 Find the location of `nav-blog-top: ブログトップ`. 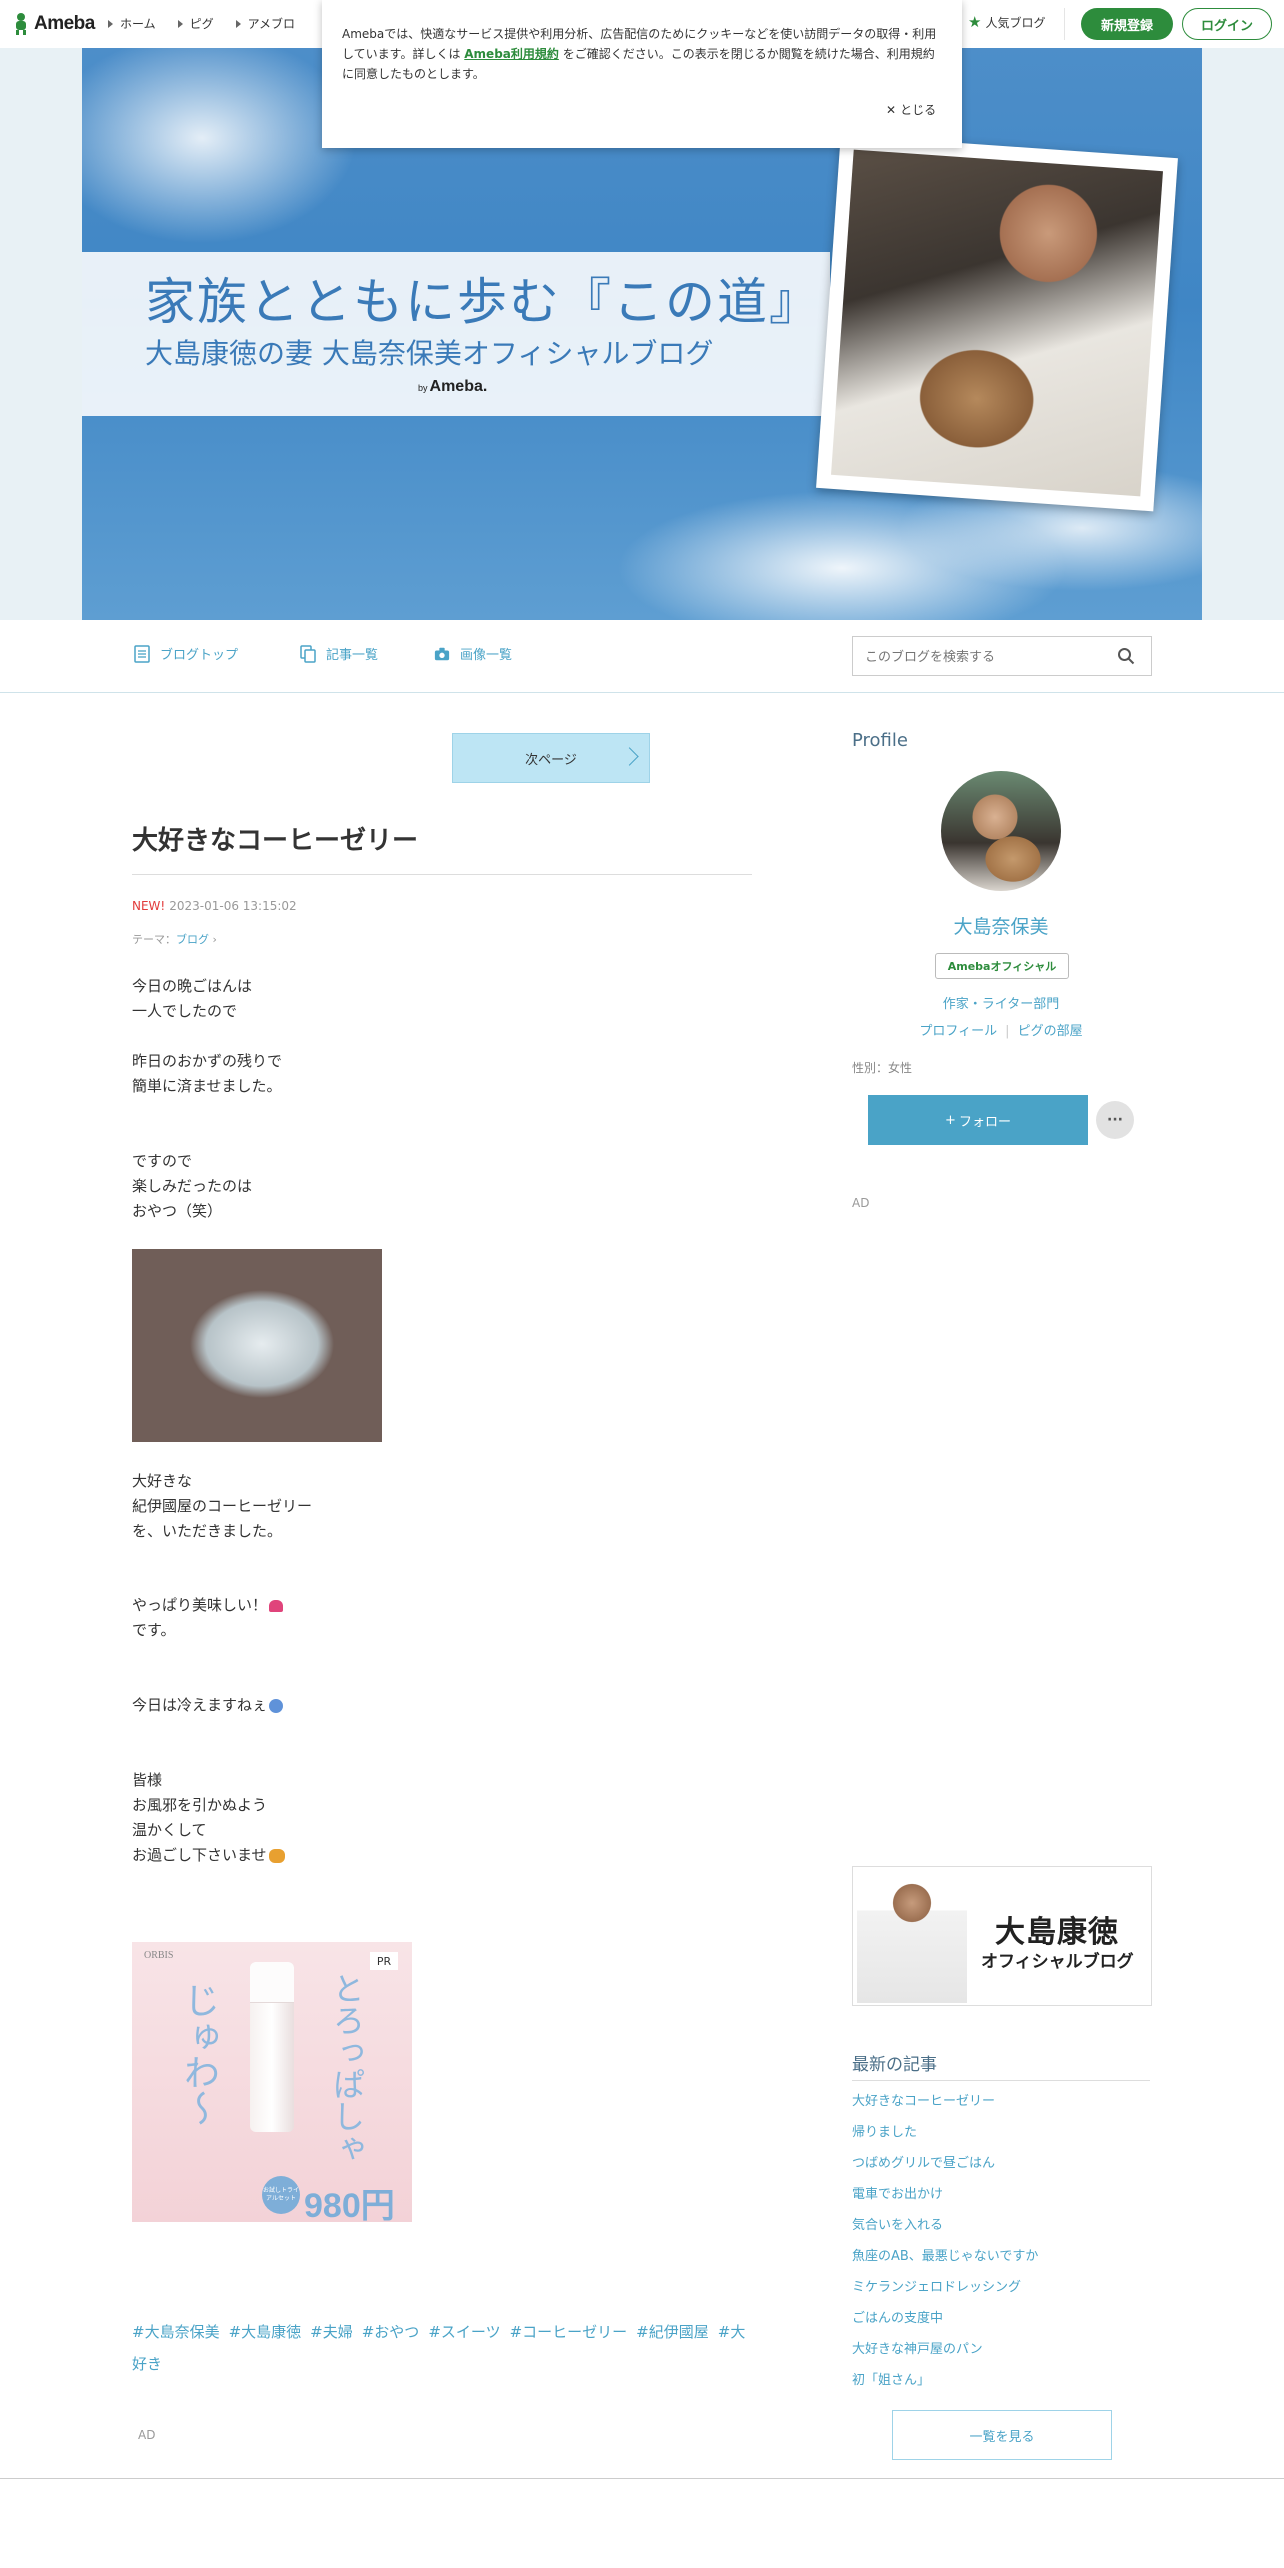

nav-blog-top: ブログトップ is located at coordinates (186, 653).